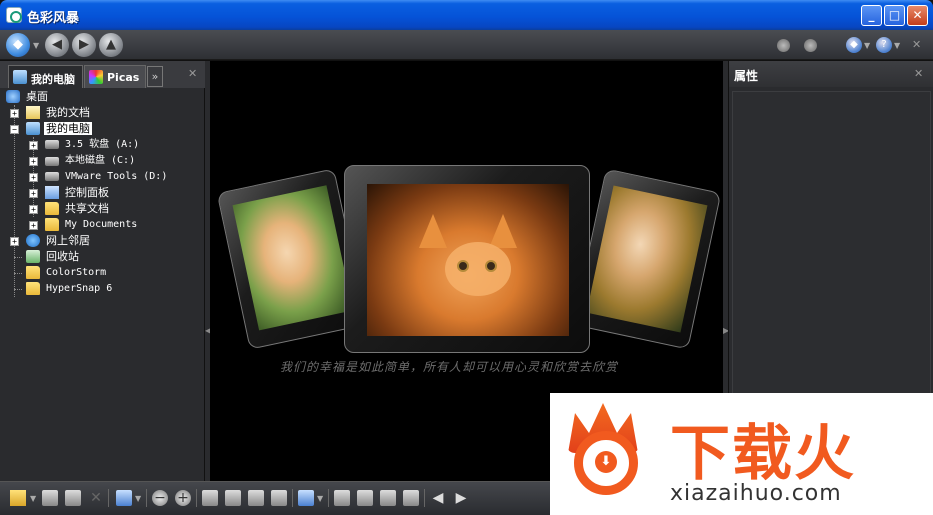 Image resolution: width=933 pixels, height=515 pixels. Describe the element at coordinates (58, 273) in the screenshot. I see `tree-item-colorstorm: ColorStorm` at that location.